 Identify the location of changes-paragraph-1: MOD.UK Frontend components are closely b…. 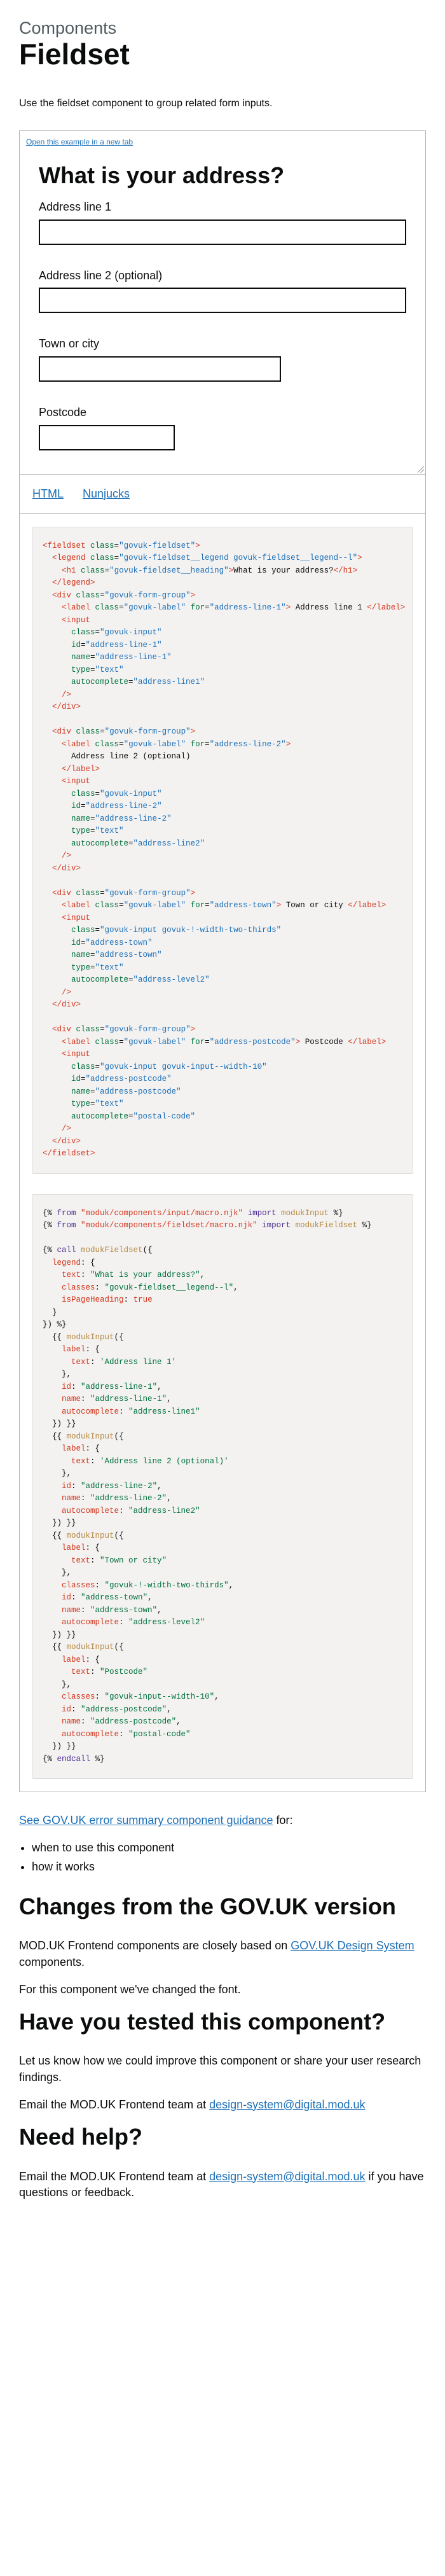
(222, 1954).